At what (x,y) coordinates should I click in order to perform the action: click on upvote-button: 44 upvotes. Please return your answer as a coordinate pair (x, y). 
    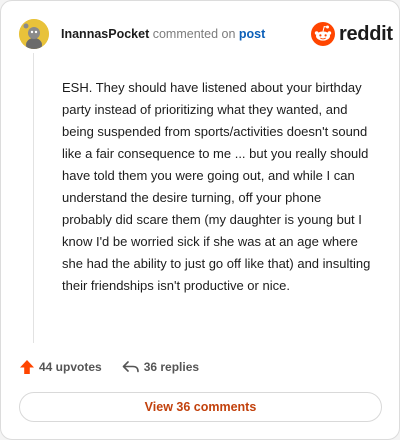
    Looking at the image, I should click on (60, 367).